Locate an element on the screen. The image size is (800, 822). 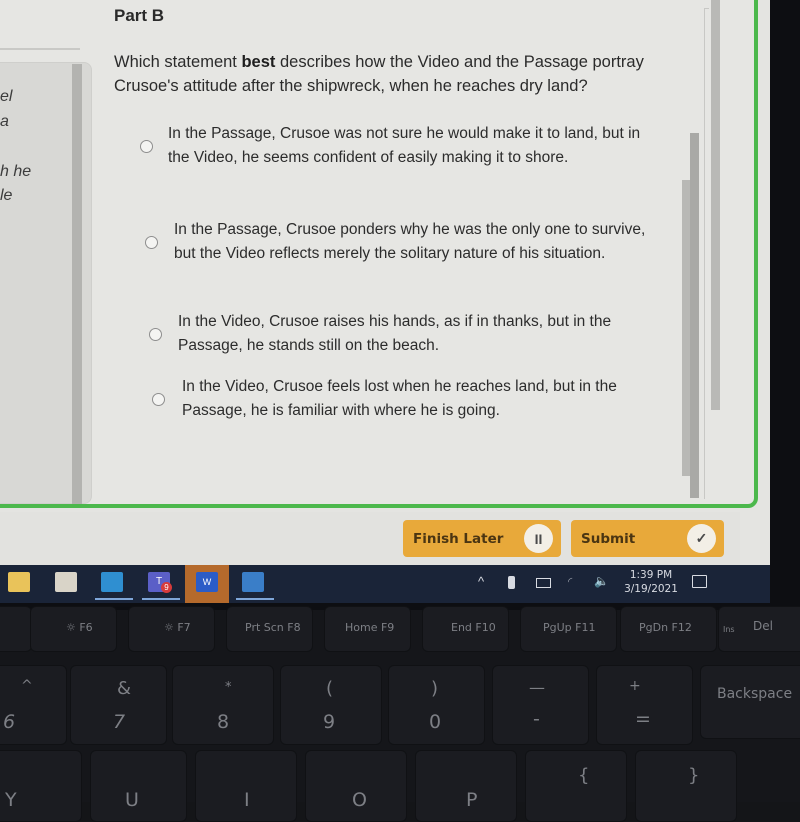
finish-later-label: Finish Later is located at coordinates (458, 538).